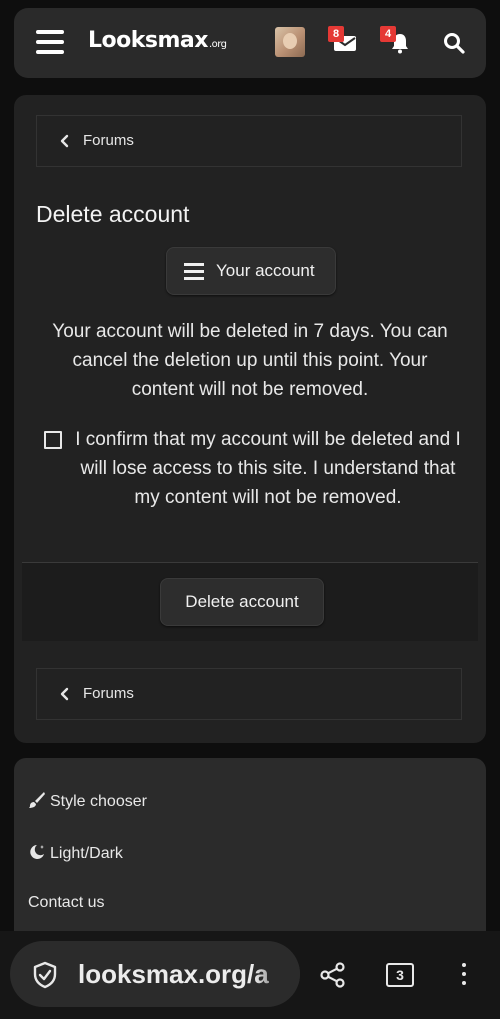 The height and width of the screenshot is (1019, 500). Describe the element at coordinates (217, 44) in the screenshot. I see `logo-suffix: .org` at that location.